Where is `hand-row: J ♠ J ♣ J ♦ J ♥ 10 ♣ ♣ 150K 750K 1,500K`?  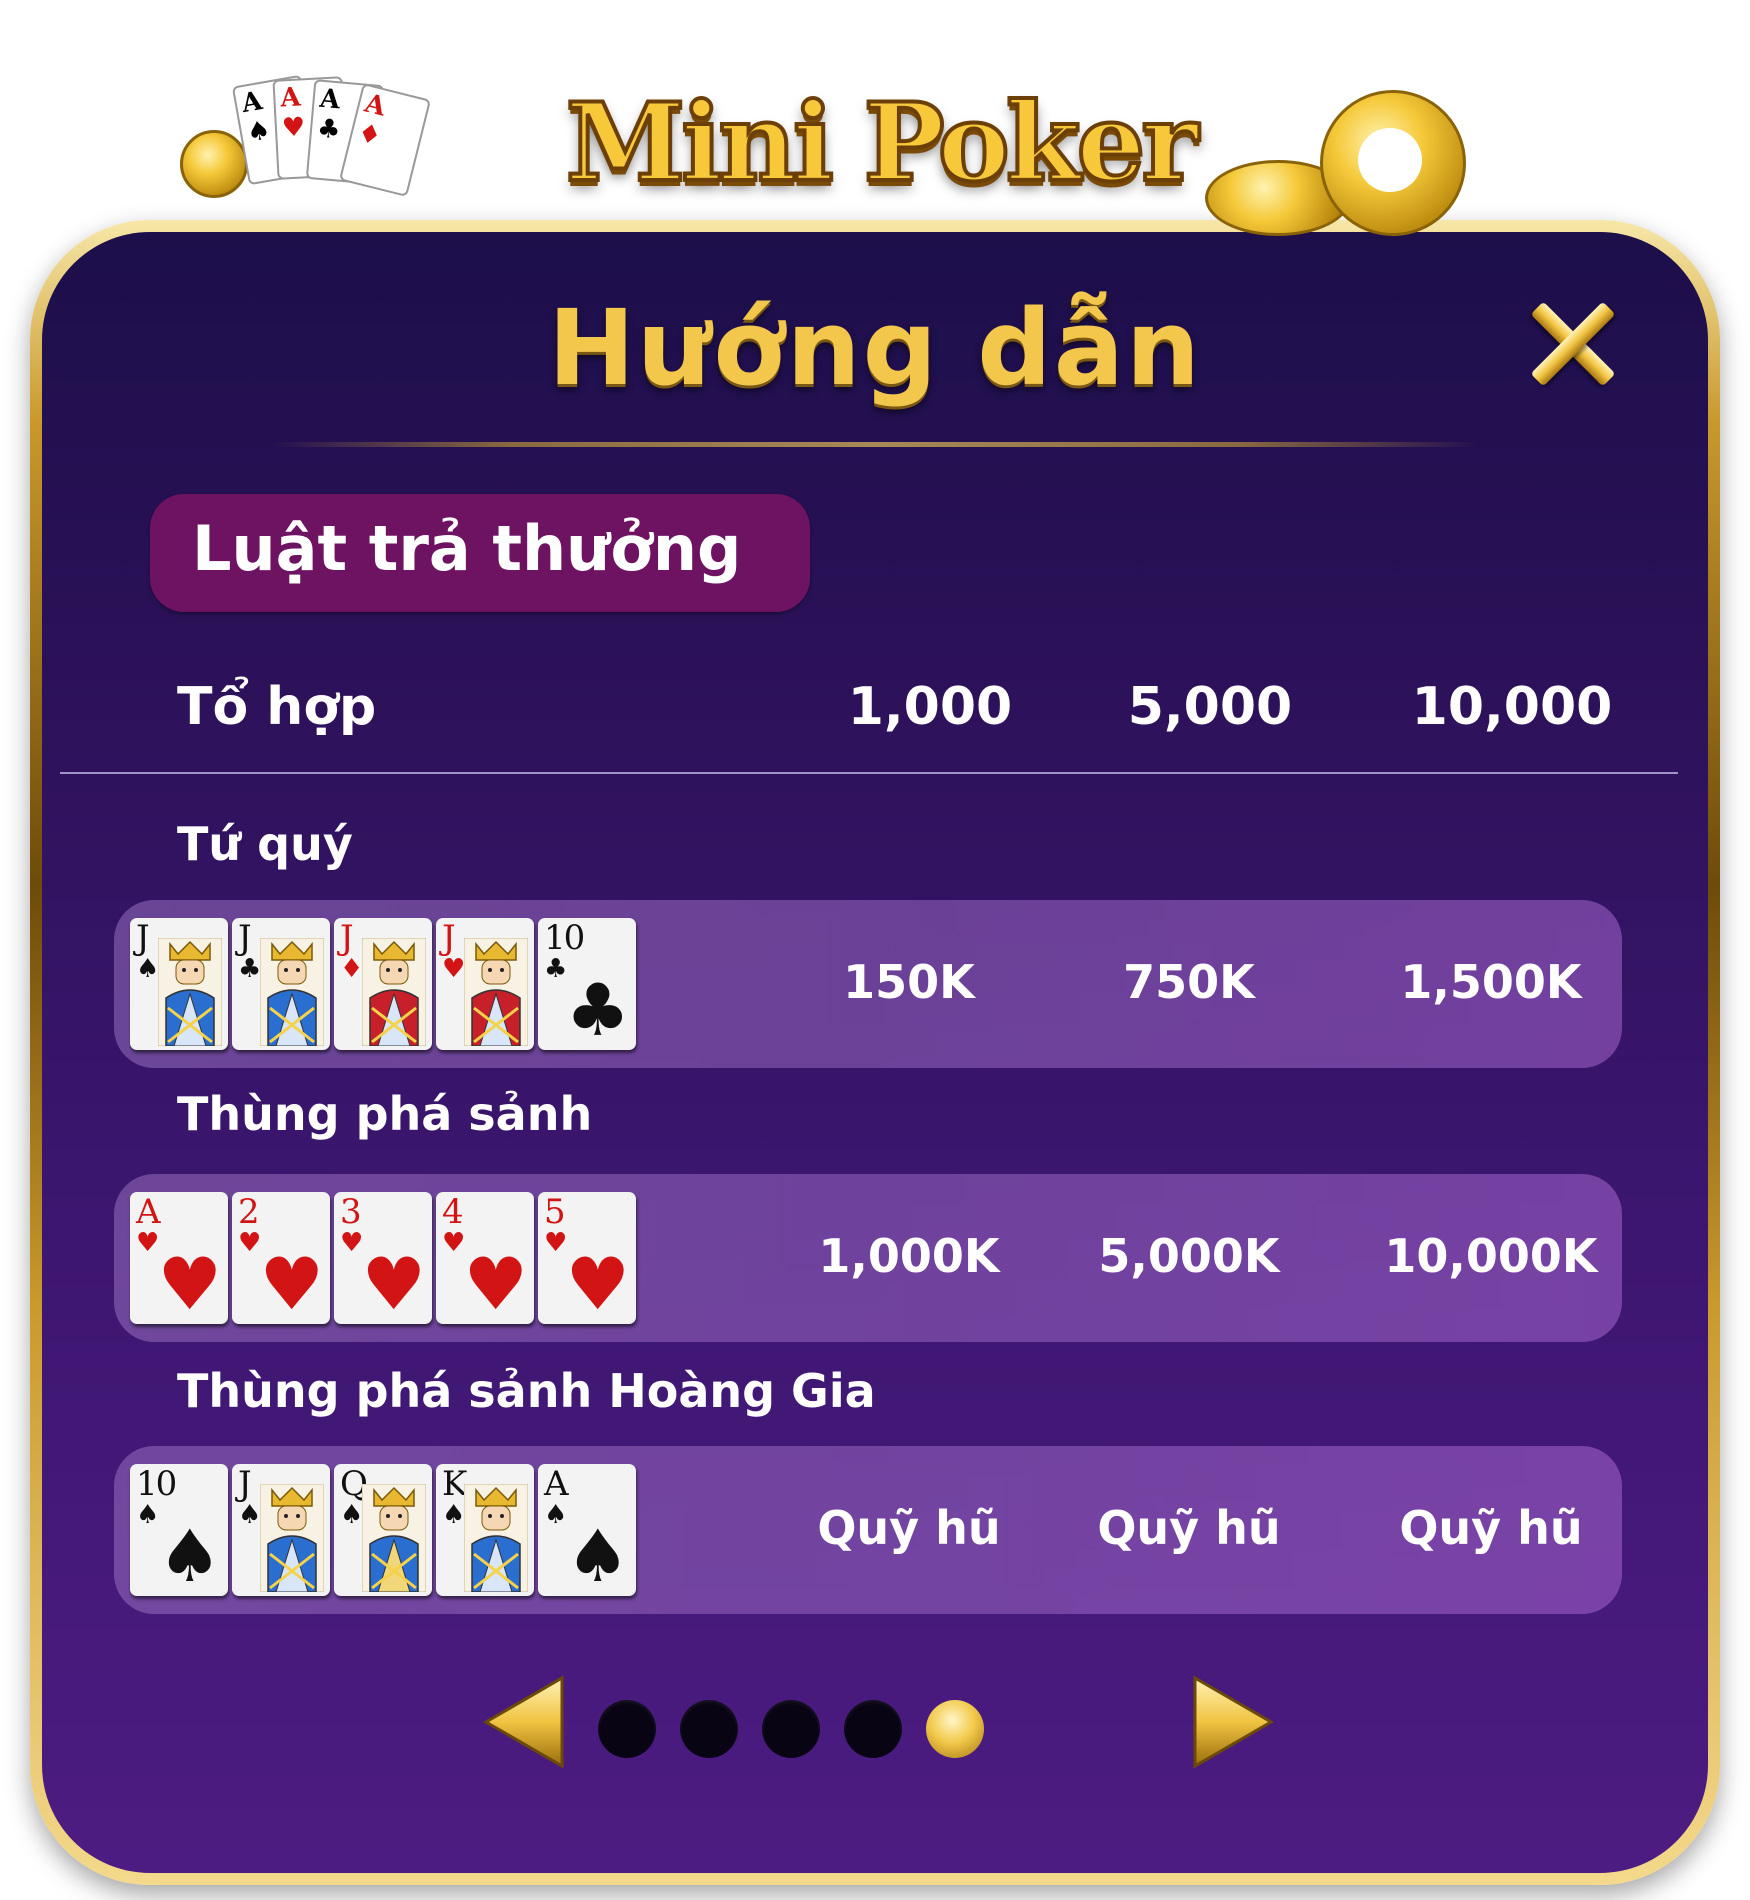
hand-row: J ♠ J ♣ J ♦ J ♥ 10 ♣ ♣ 150K 750K 1,500K is located at coordinates (868, 984).